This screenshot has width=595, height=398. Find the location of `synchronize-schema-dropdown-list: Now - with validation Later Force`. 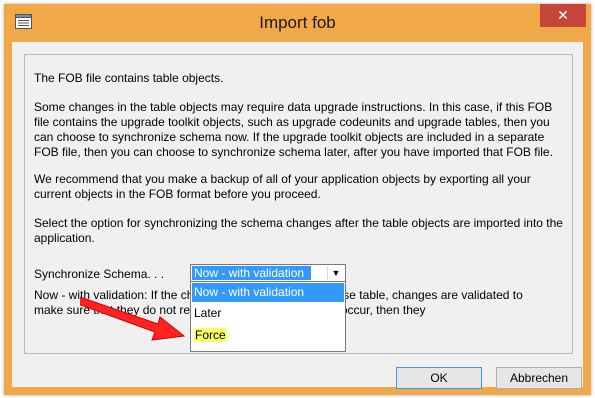

synchronize-schema-dropdown-list: Now - with validation Later Force is located at coordinates (268, 316).